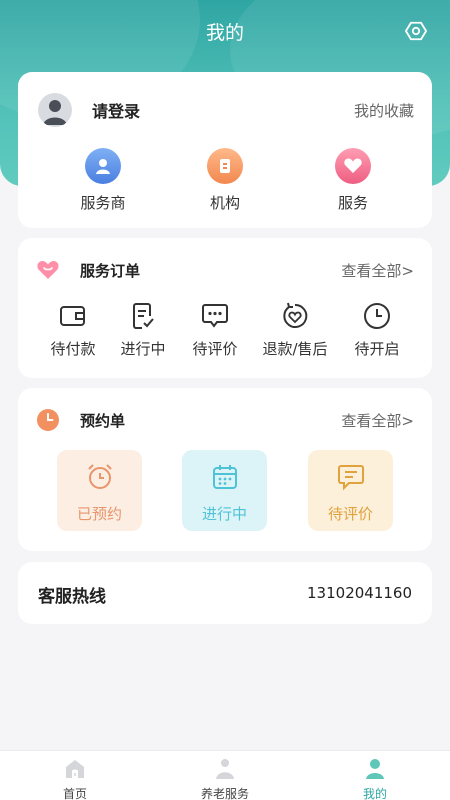 Image resolution: width=450 pixels, height=800 pixels. I want to click on comment-icon, so click(215, 316).